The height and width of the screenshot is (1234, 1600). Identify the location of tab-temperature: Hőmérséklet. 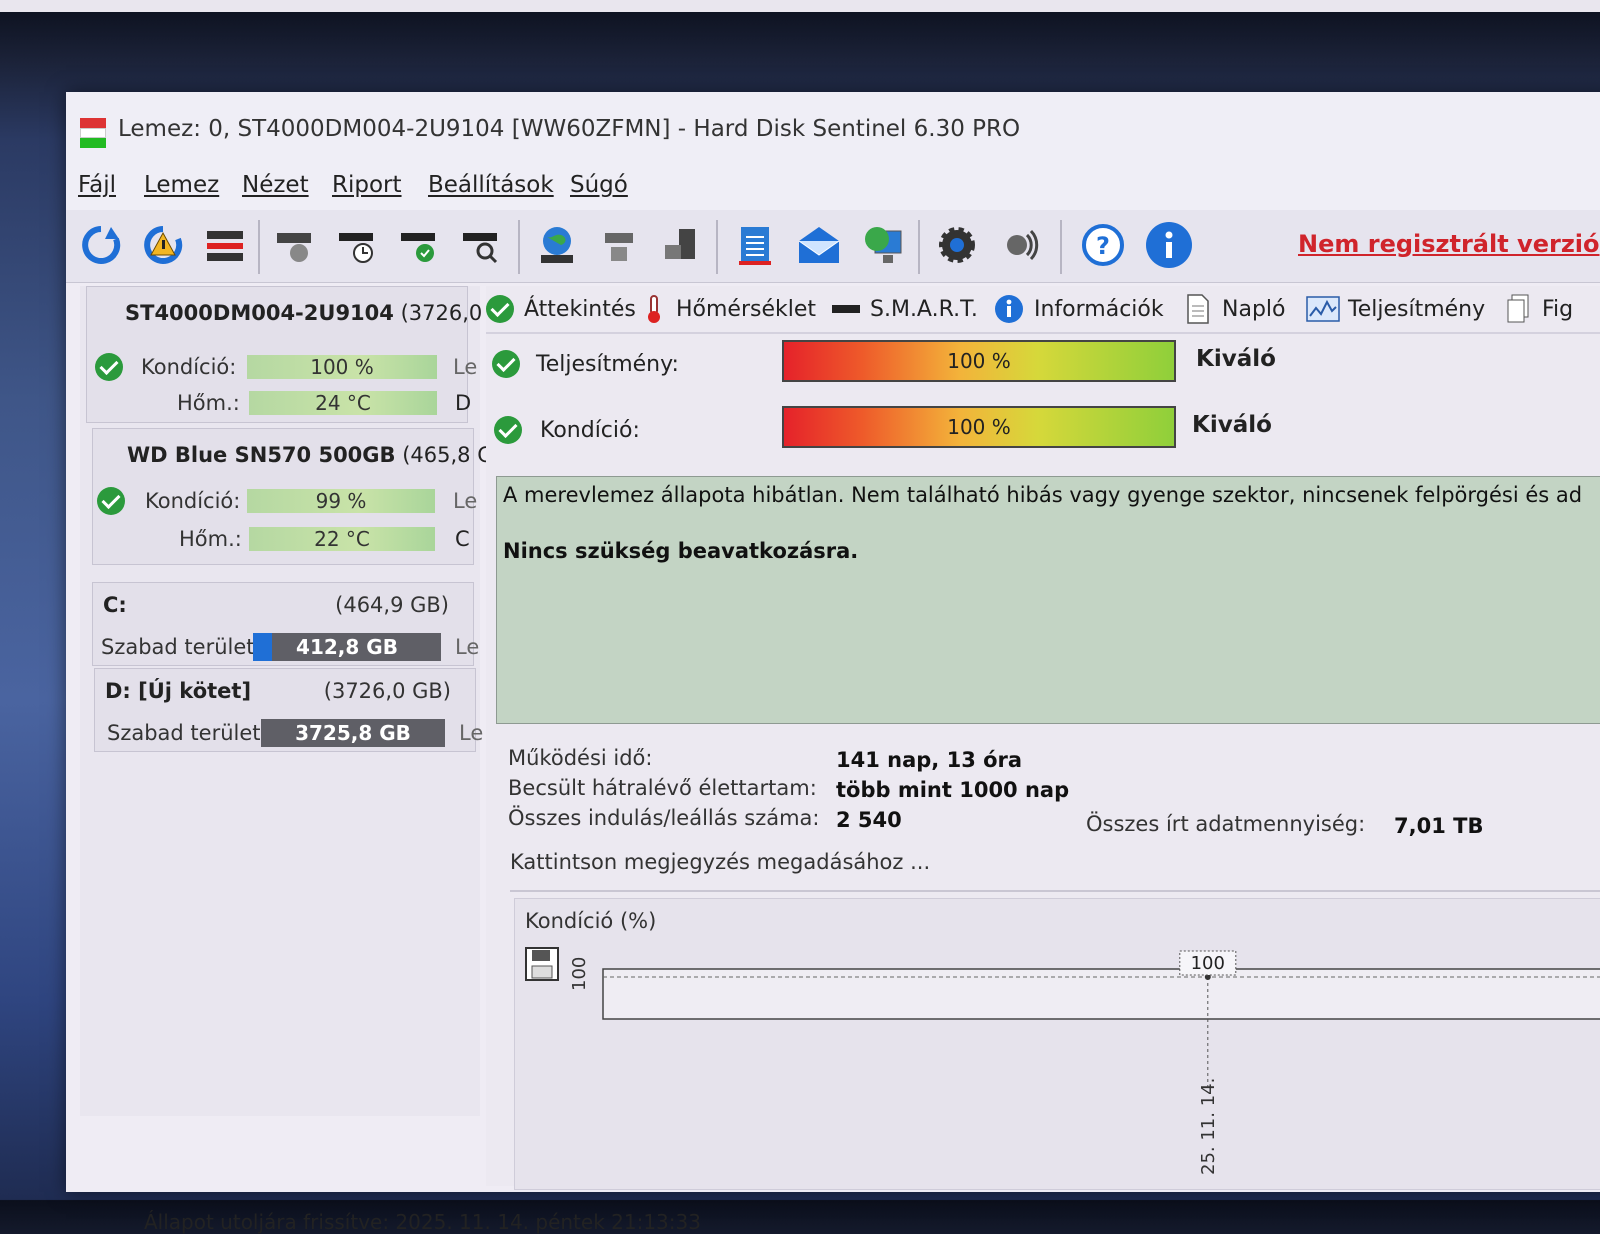
(730, 309).